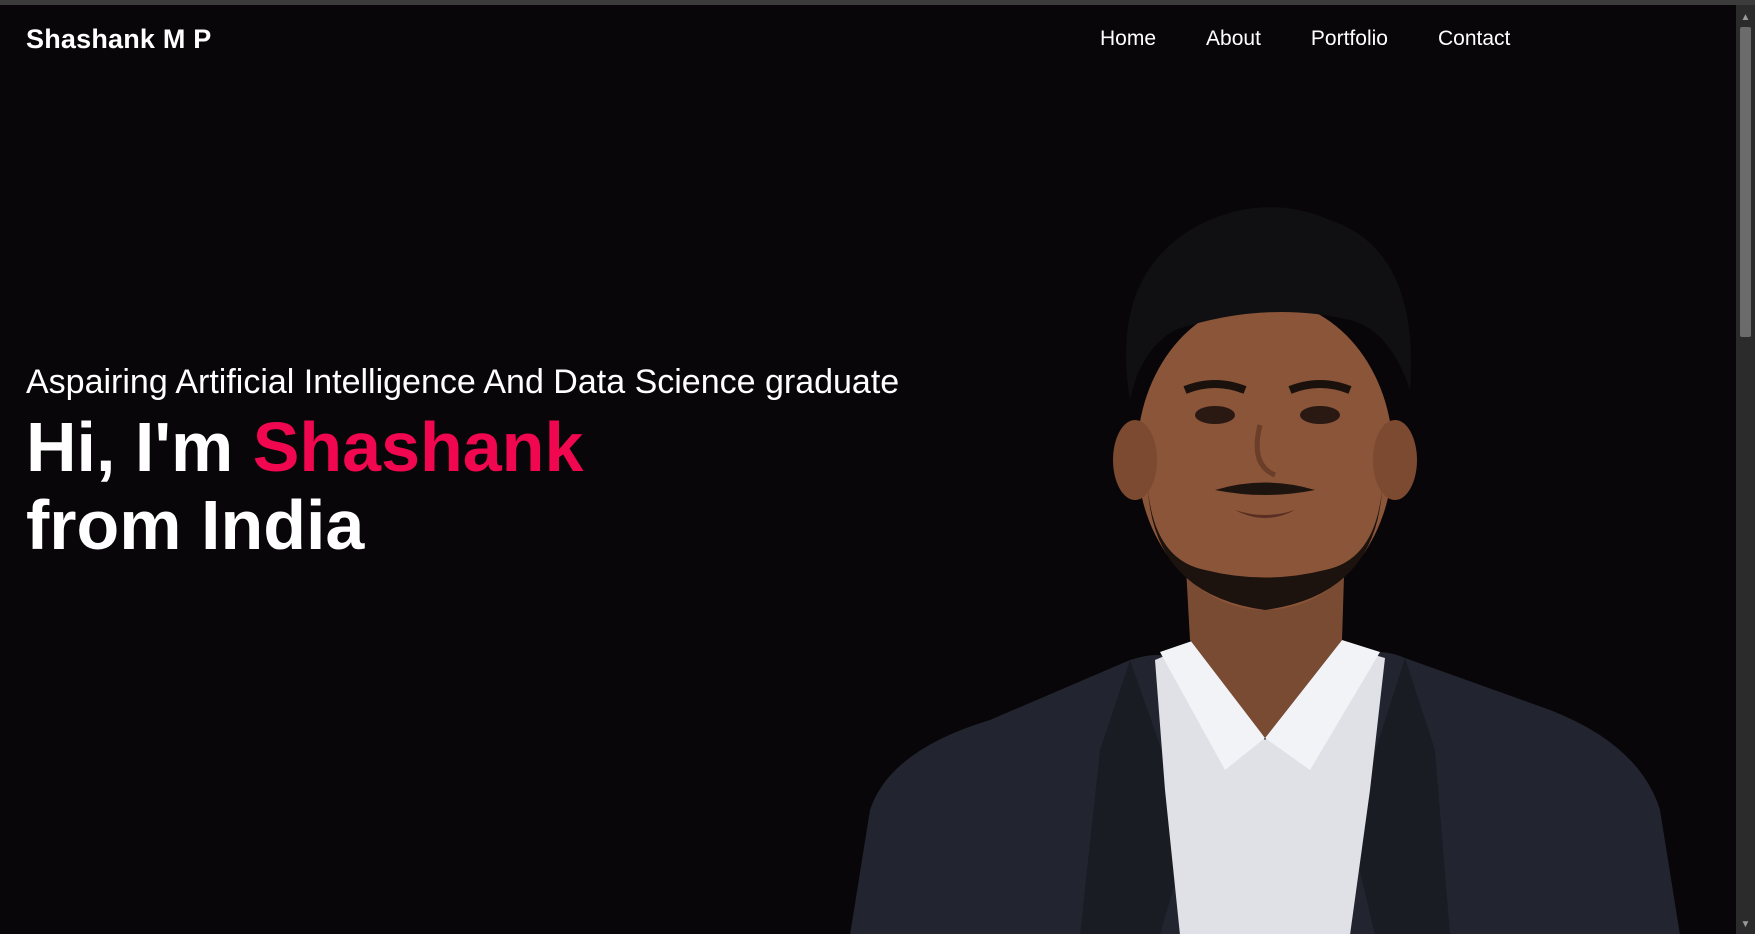 This screenshot has height=934, width=1755. What do you see at coordinates (118, 39) in the screenshot?
I see `site-logo: Shashank M P` at bounding box center [118, 39].